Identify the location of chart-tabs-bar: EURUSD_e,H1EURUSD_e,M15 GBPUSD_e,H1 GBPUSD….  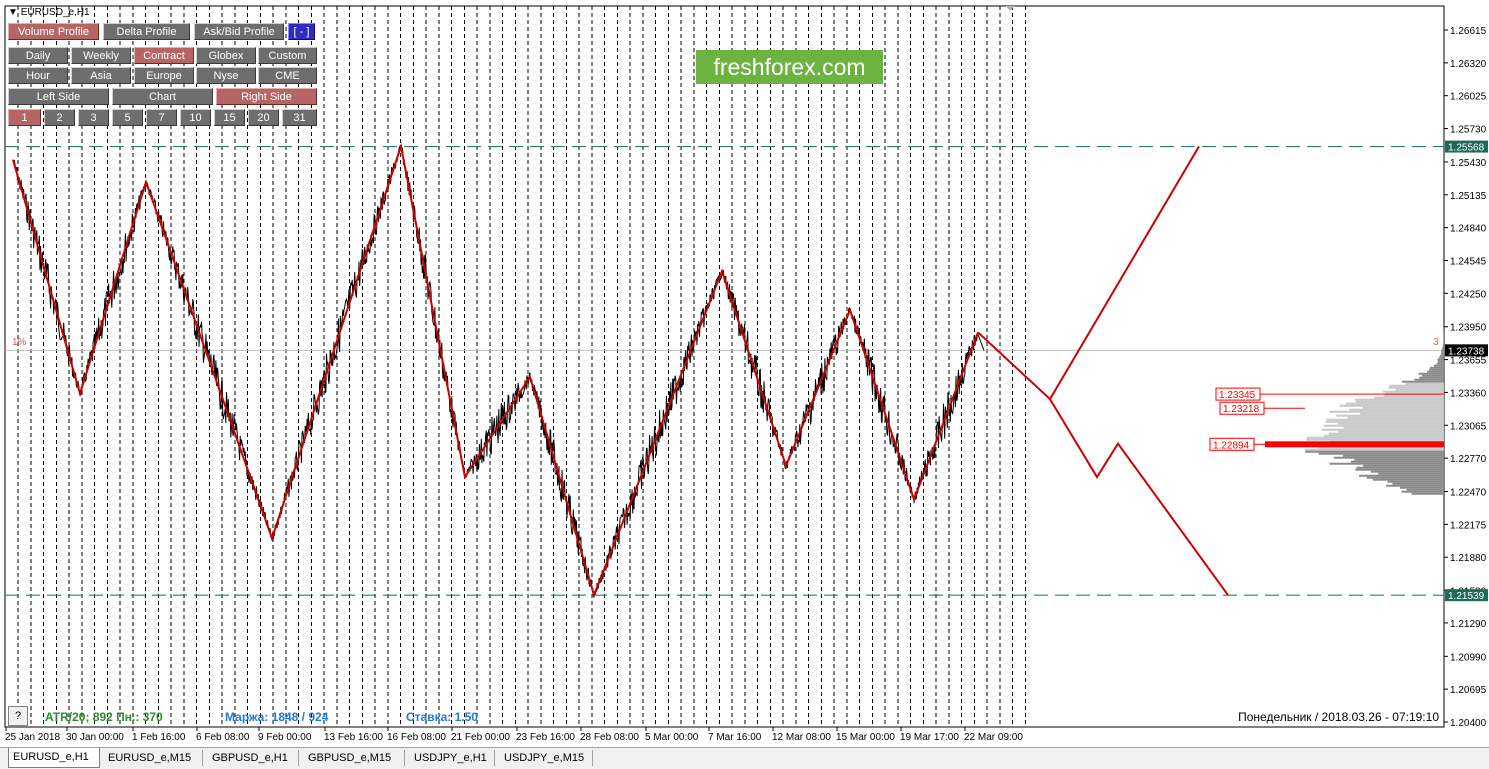
(744, 758).